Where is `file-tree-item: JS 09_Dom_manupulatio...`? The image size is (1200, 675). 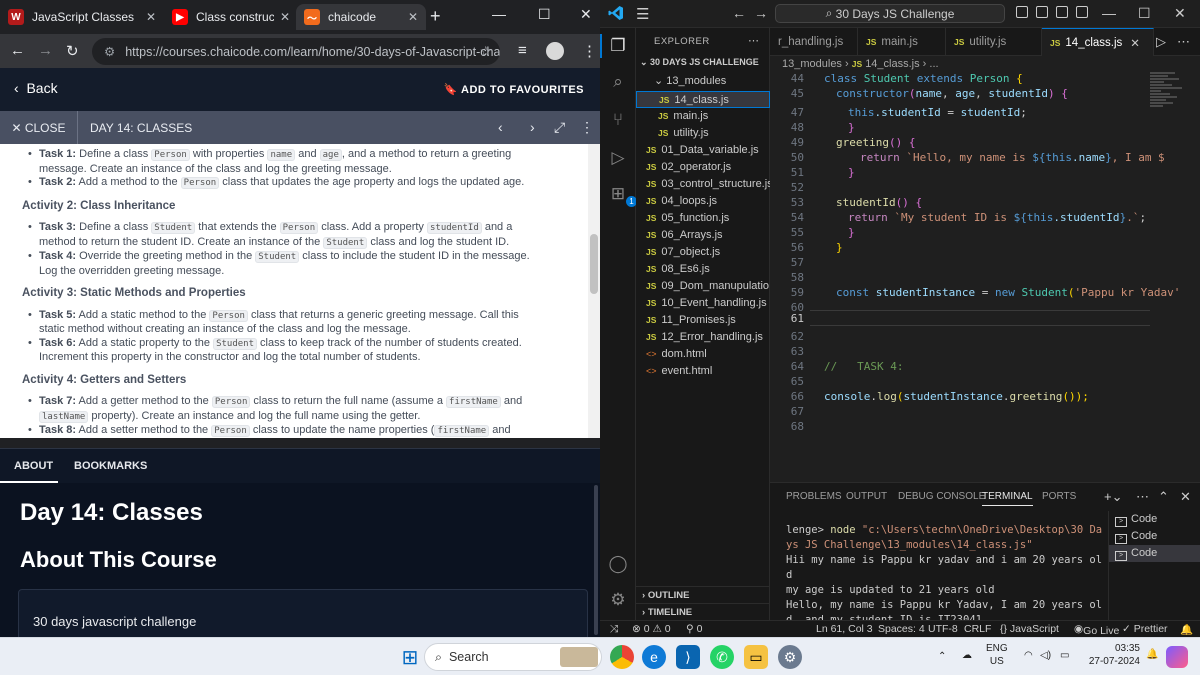
file-tree-item: JS 09_Dom_manupulatio... is located at coordinates (703, 286).